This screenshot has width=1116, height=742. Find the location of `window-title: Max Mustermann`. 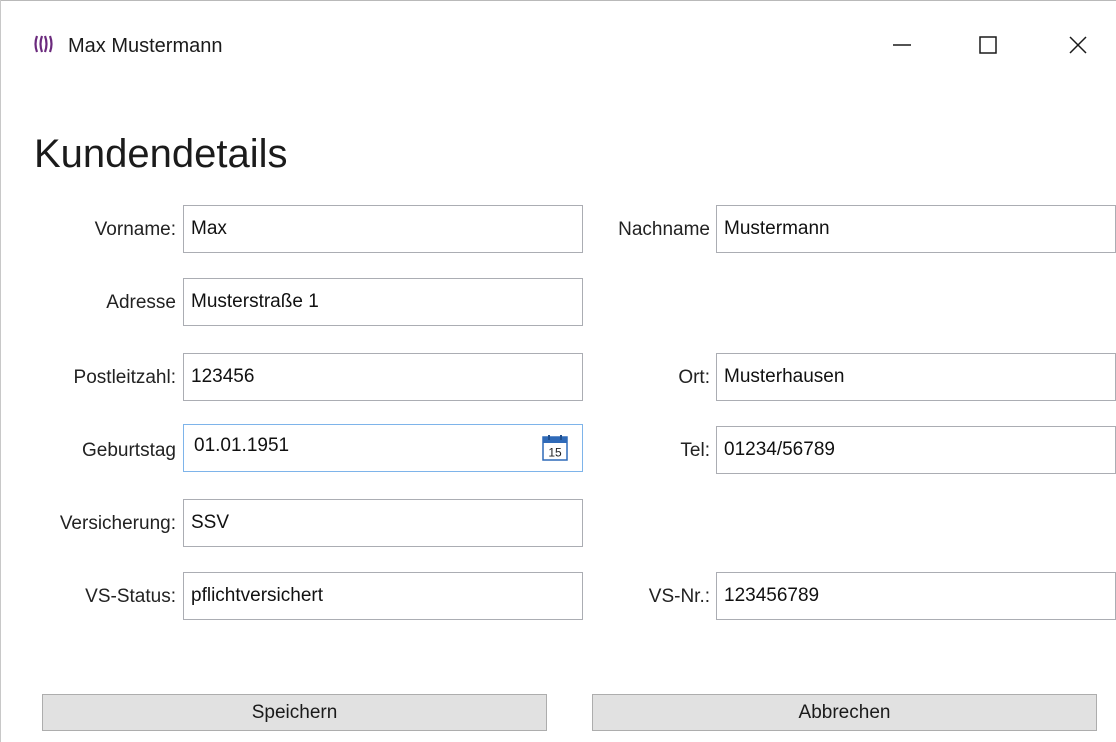

window-title: Max Mustermann is located at coordinates (145, 46).